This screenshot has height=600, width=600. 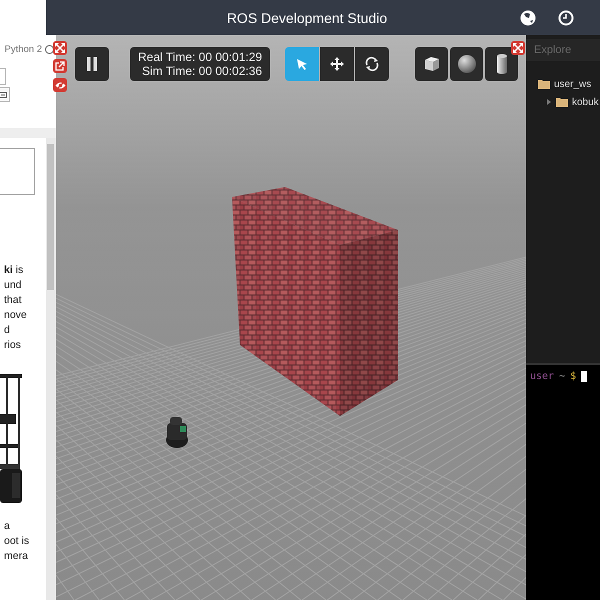 What do you see at coordinates (13, 345) in the screenshot?
I see `text-line: rios` at bounding box center [13, 345].